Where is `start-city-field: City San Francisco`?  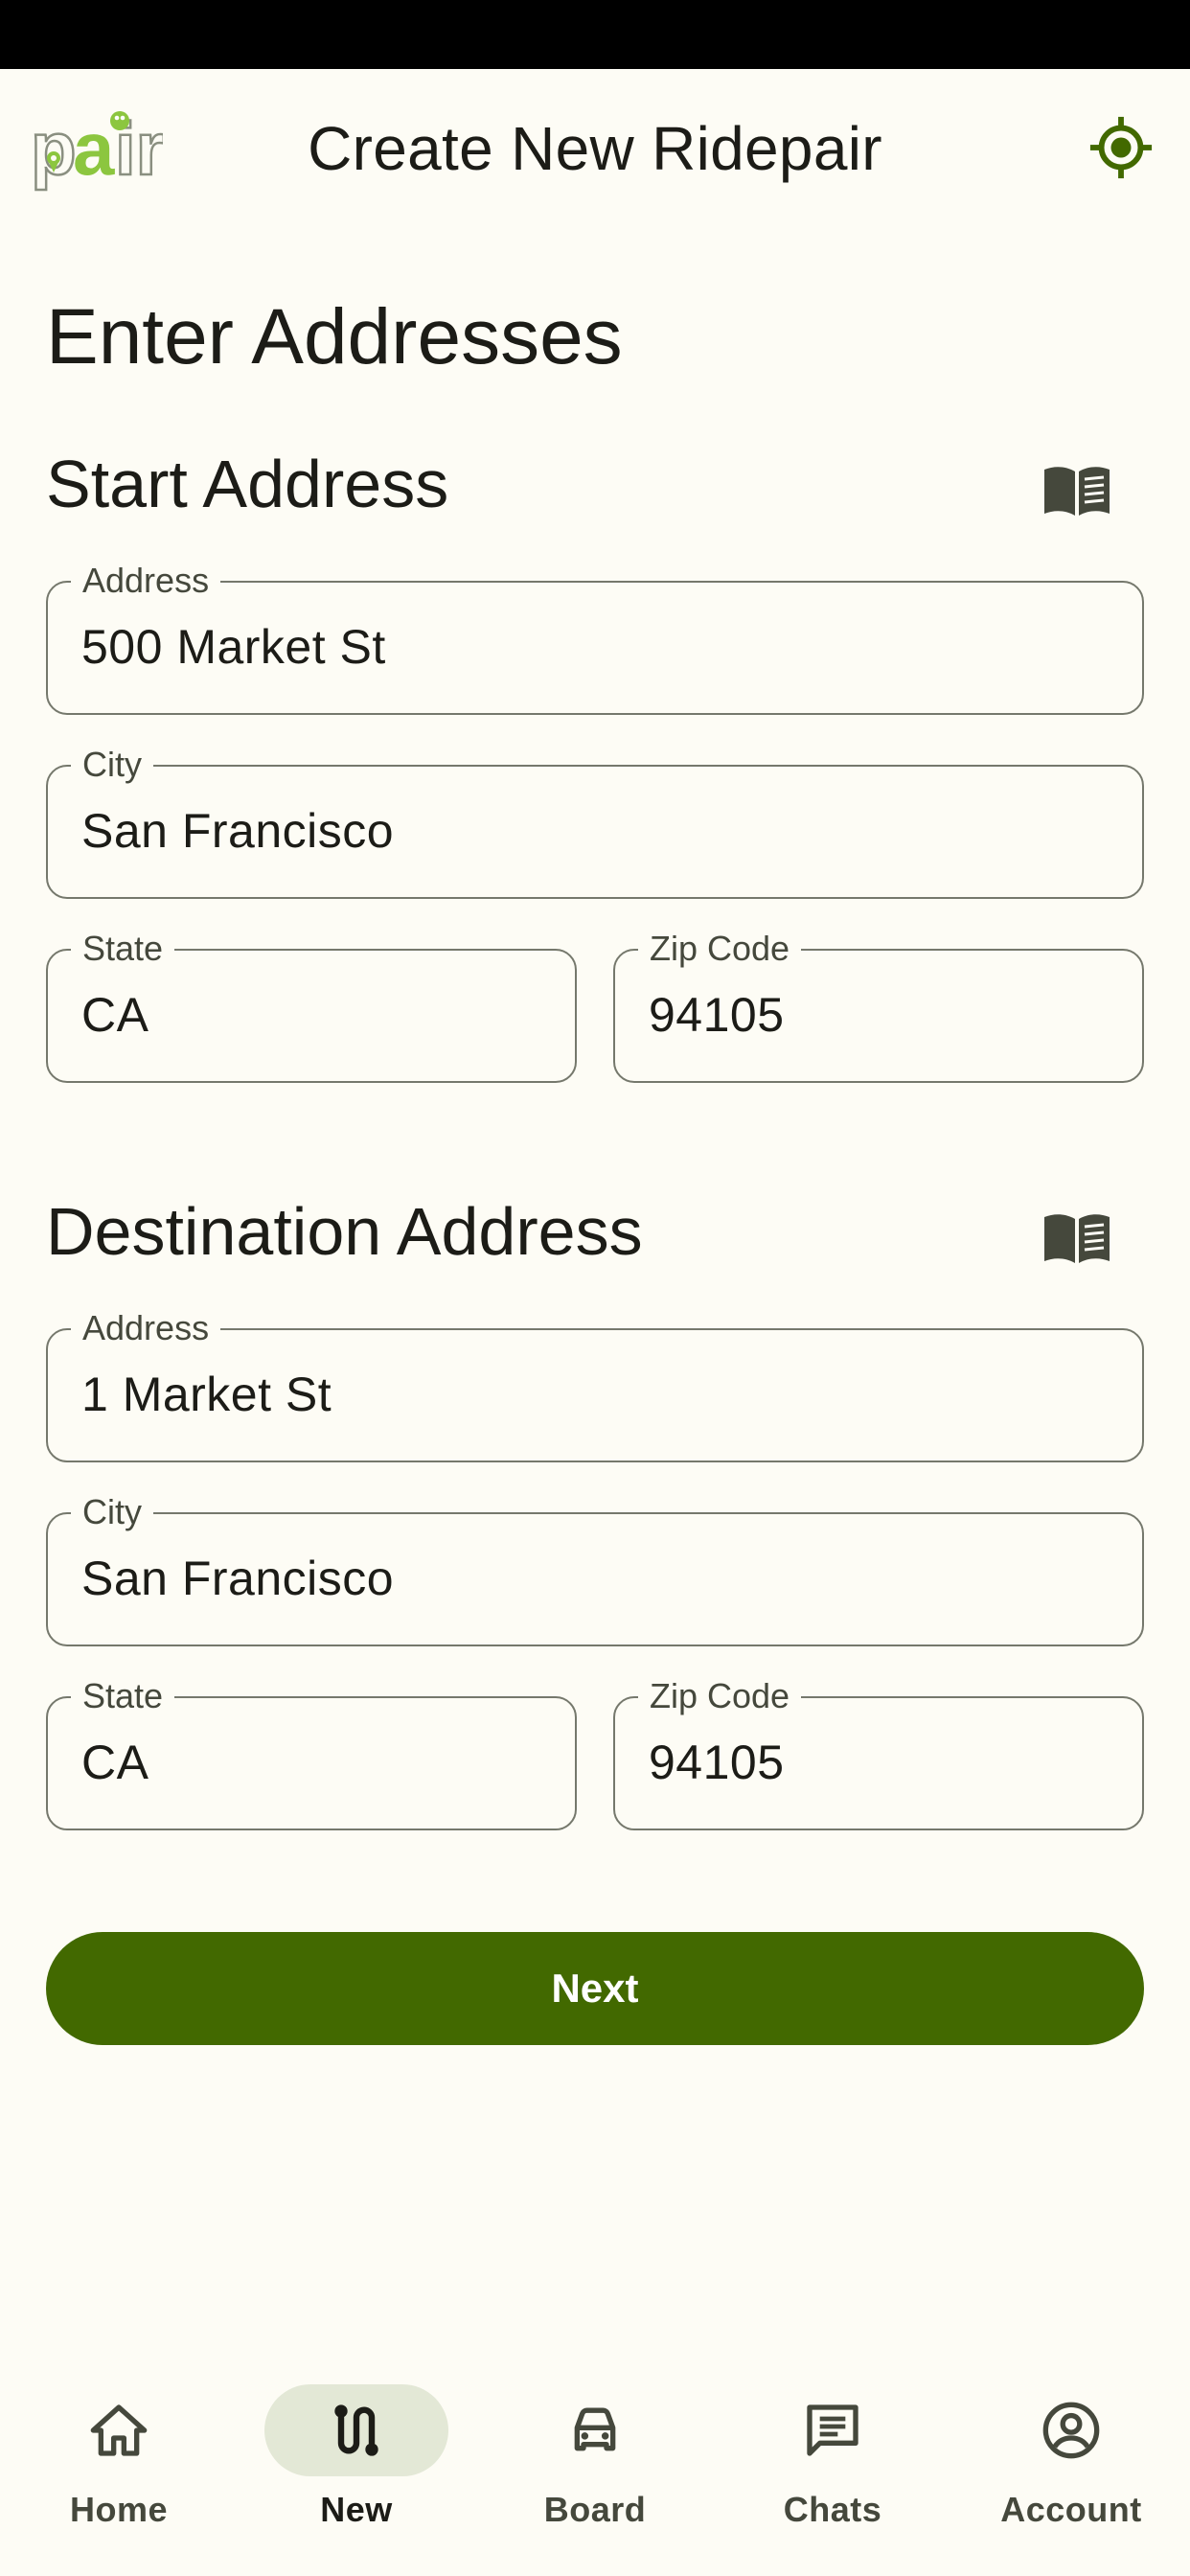 start-city-field: City San Francisco is located at coordinates (595, 821).